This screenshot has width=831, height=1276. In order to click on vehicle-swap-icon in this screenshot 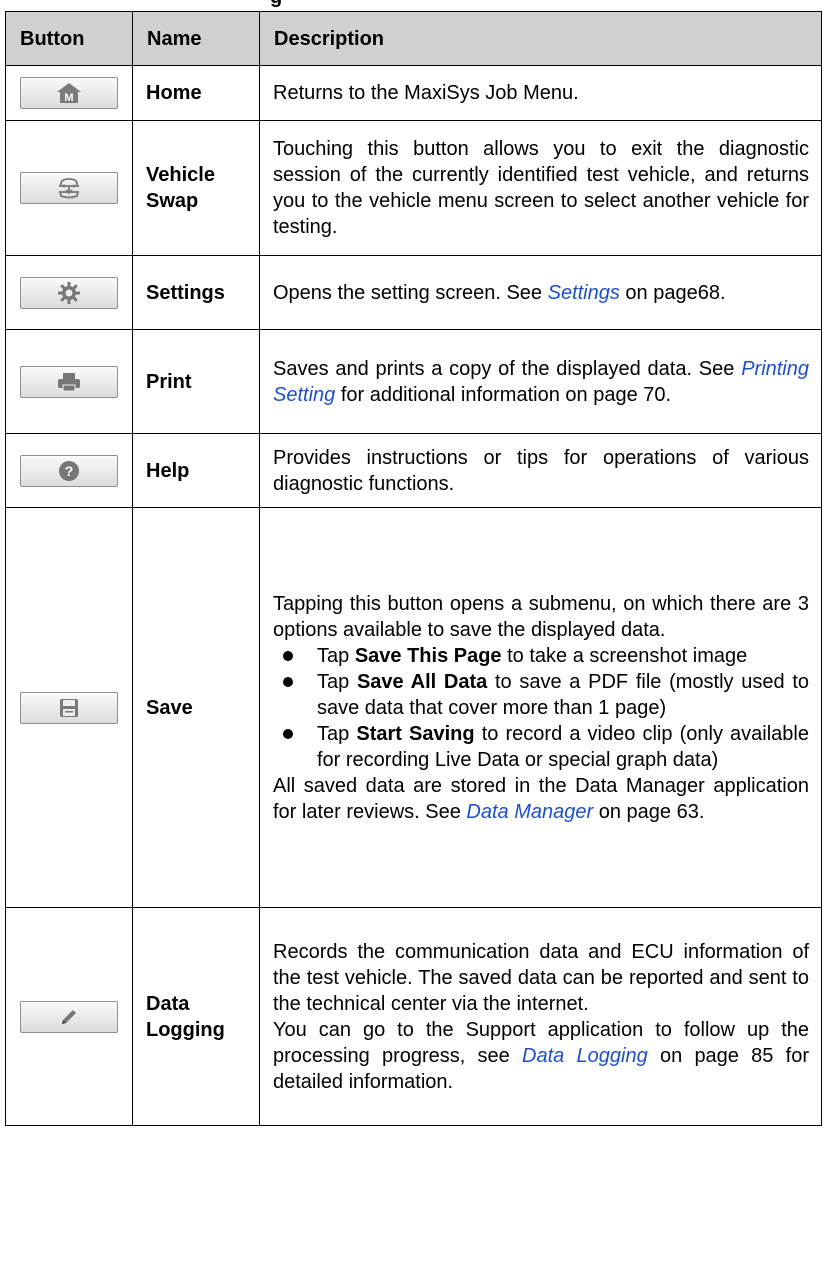, I will do `click(69, 188)`.